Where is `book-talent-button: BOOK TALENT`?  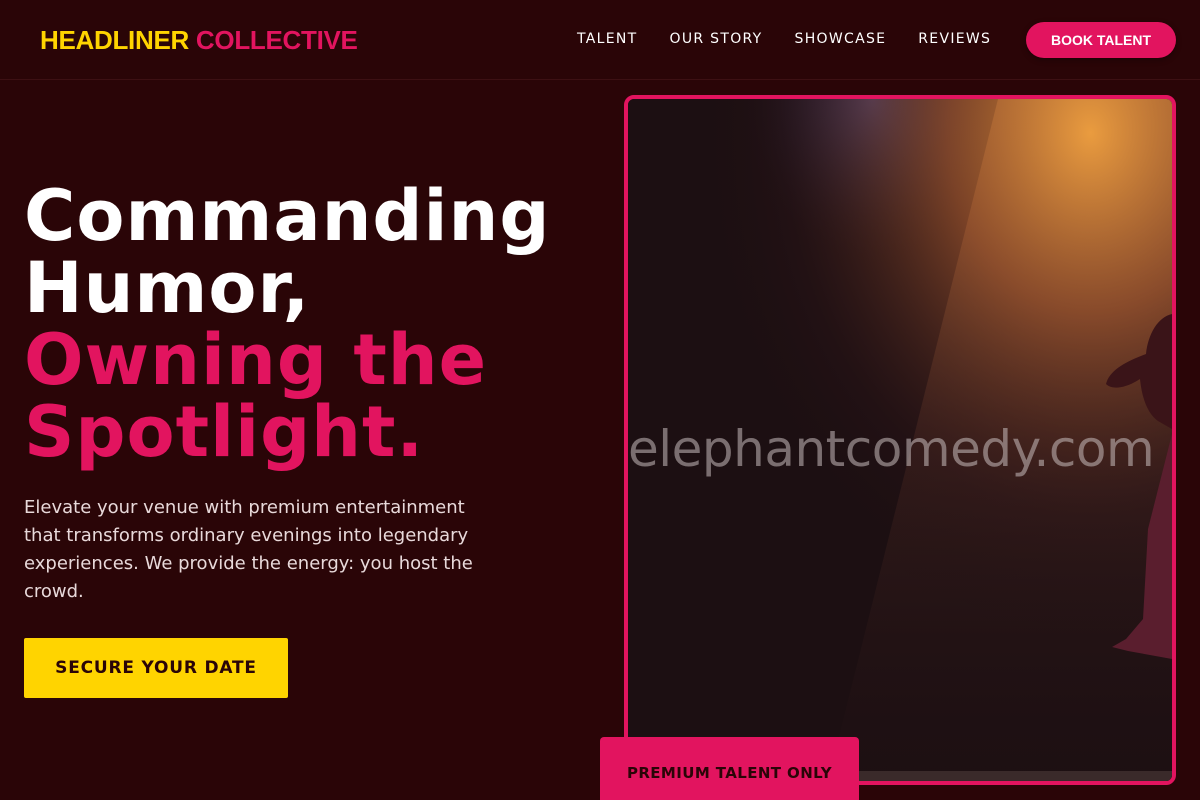
book-talent-button: BOOK TALENT is located at coordinates (1101, 40).